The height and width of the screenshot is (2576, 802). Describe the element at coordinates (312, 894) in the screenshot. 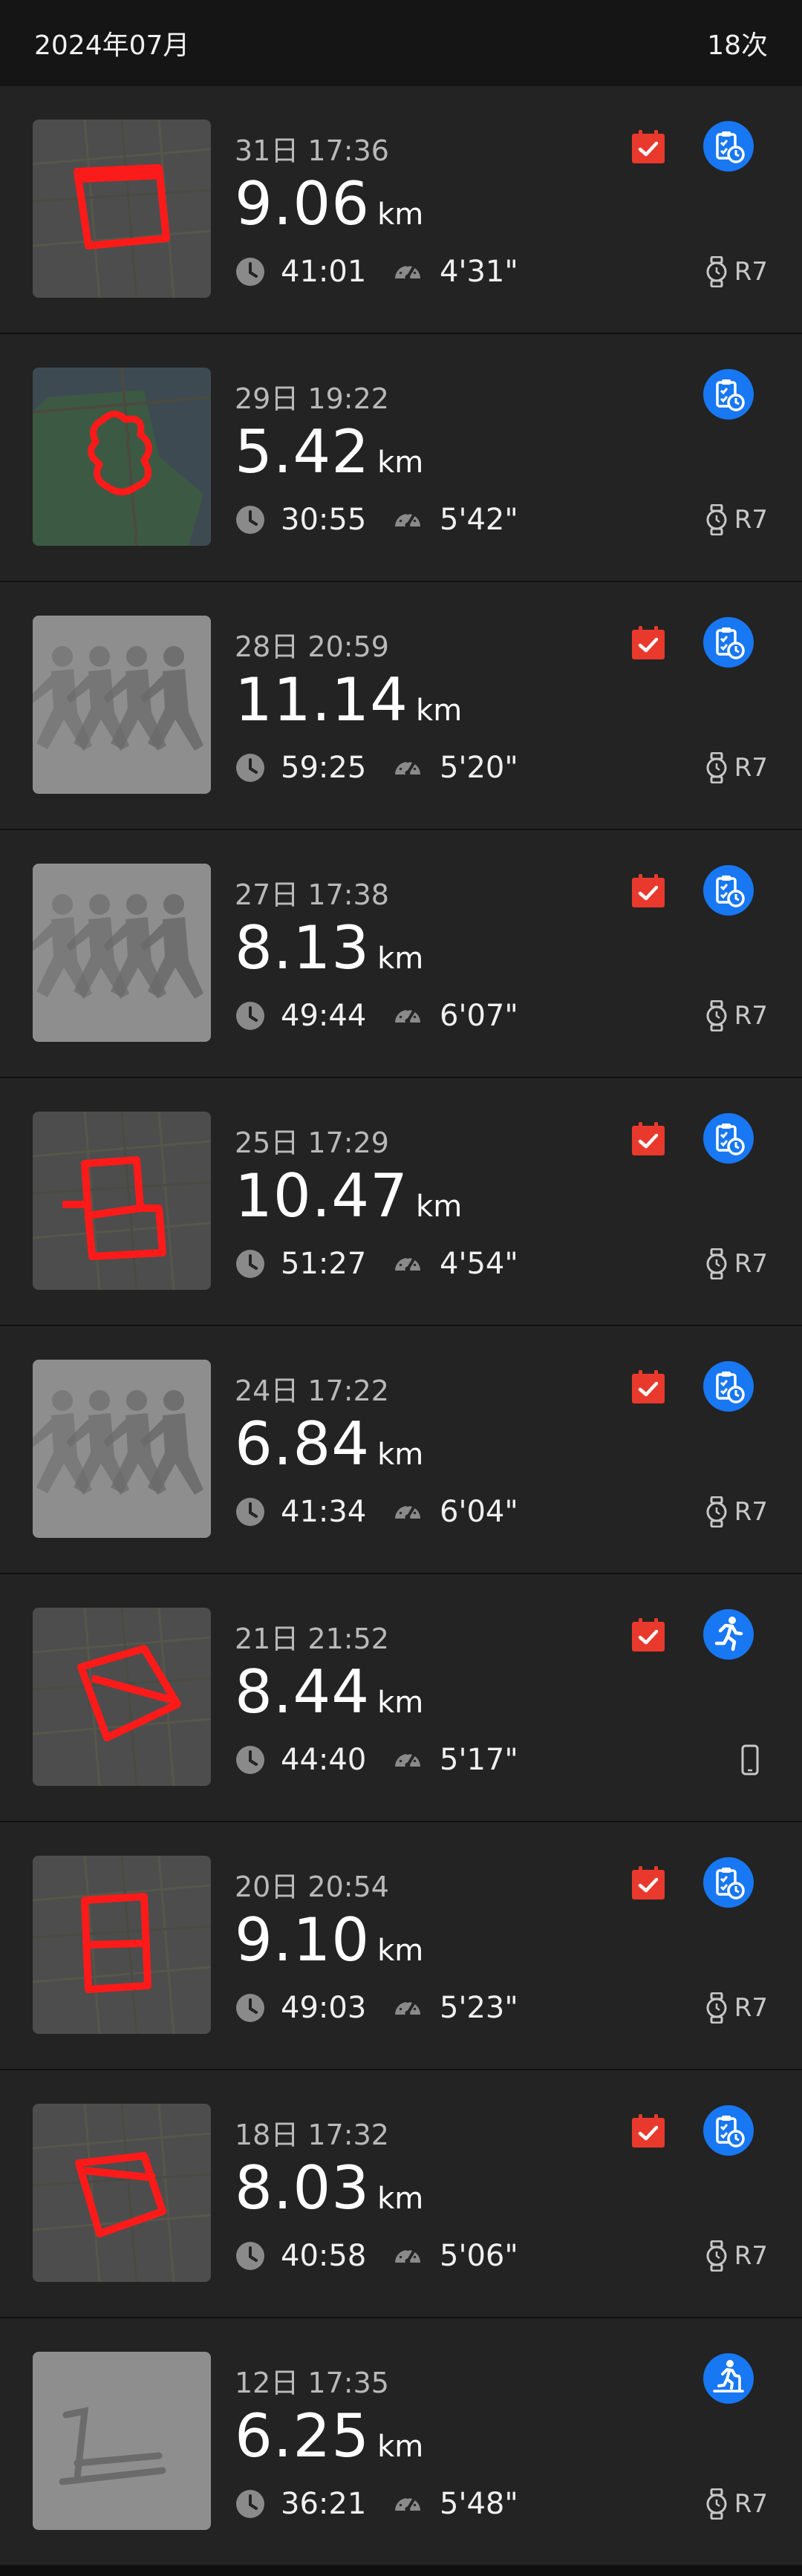

I see `workout-datetime: 27日 17:38` at that location.